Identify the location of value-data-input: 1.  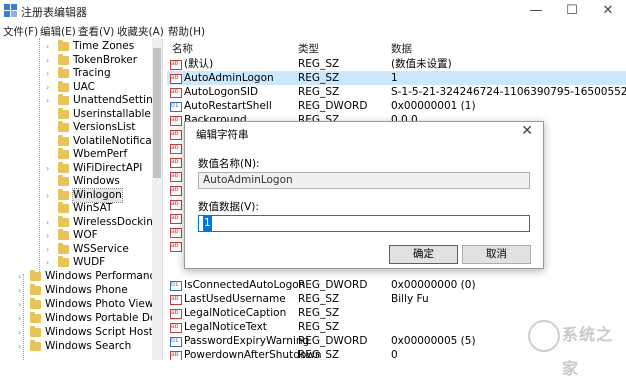
(364, 223).